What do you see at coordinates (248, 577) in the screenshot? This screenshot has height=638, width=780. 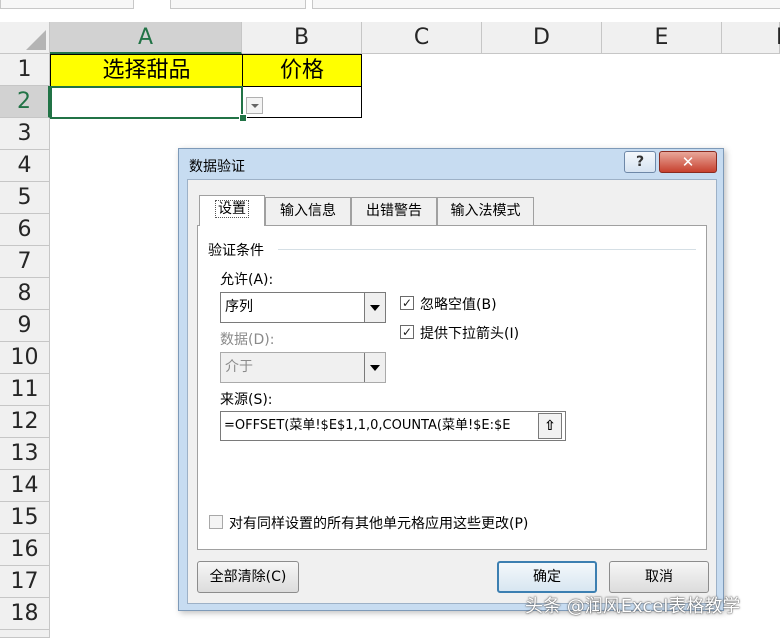 I see `clear-all-button: 全部清除(C)` at bounding box center [248, 577].